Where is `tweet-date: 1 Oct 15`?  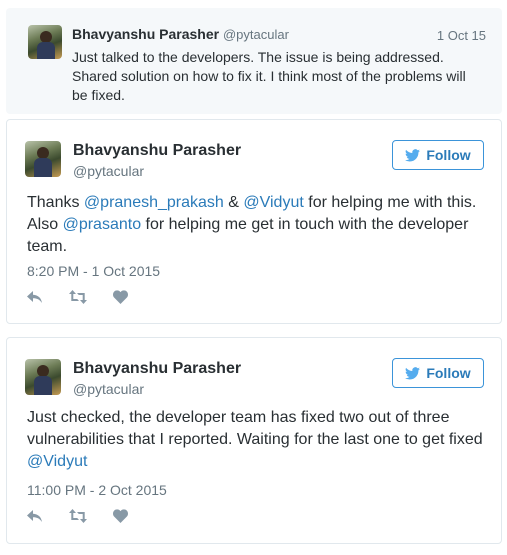
tweet-date: 1 Oct 15 is located at coordinates (461, 35).